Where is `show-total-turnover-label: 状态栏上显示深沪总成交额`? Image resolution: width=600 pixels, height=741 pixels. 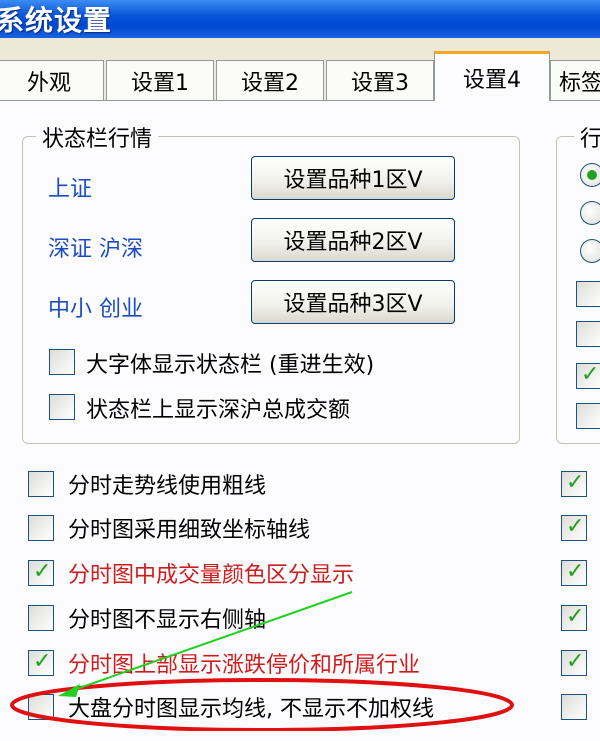 show-total-turnover-label: 状态栏上显示深沪总成交额 is located at coordinates (218, 410).